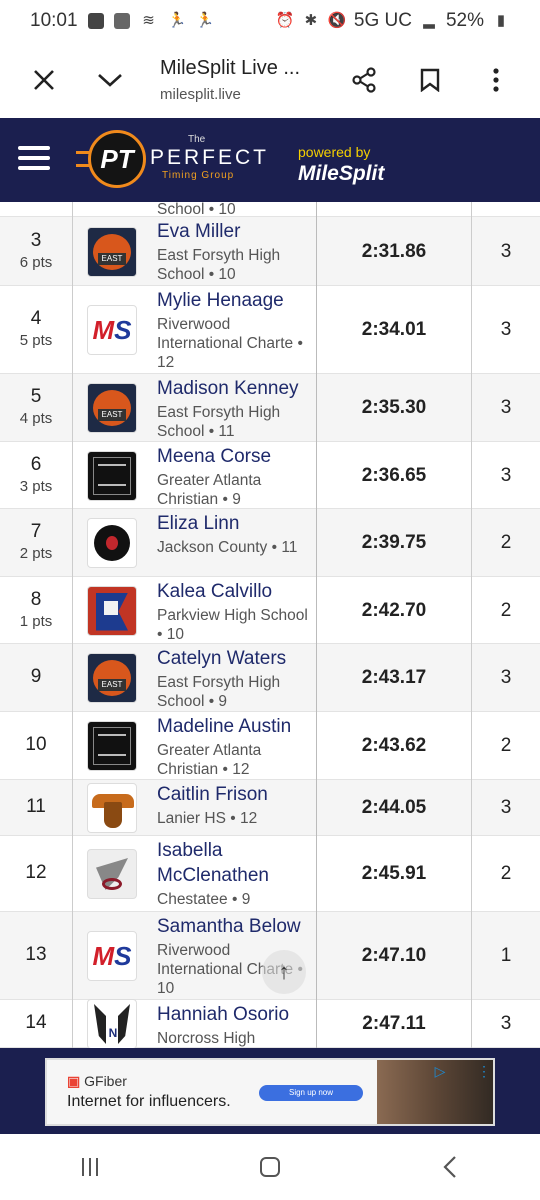 Image resolution: width=540 pixels, height=1200 pixels. What do you see at coordinates (36, 541) in the screenshot?
I see `place-cell: 7 2 pts` at bounding box center [36, 541].